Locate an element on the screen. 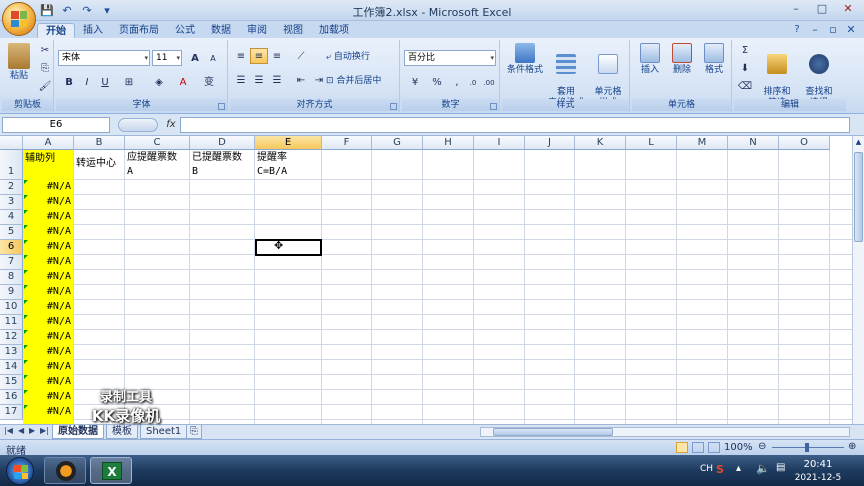 This screenshot has width=864, height=486. tab-home: 开始 is located at coordinates (56, 30).